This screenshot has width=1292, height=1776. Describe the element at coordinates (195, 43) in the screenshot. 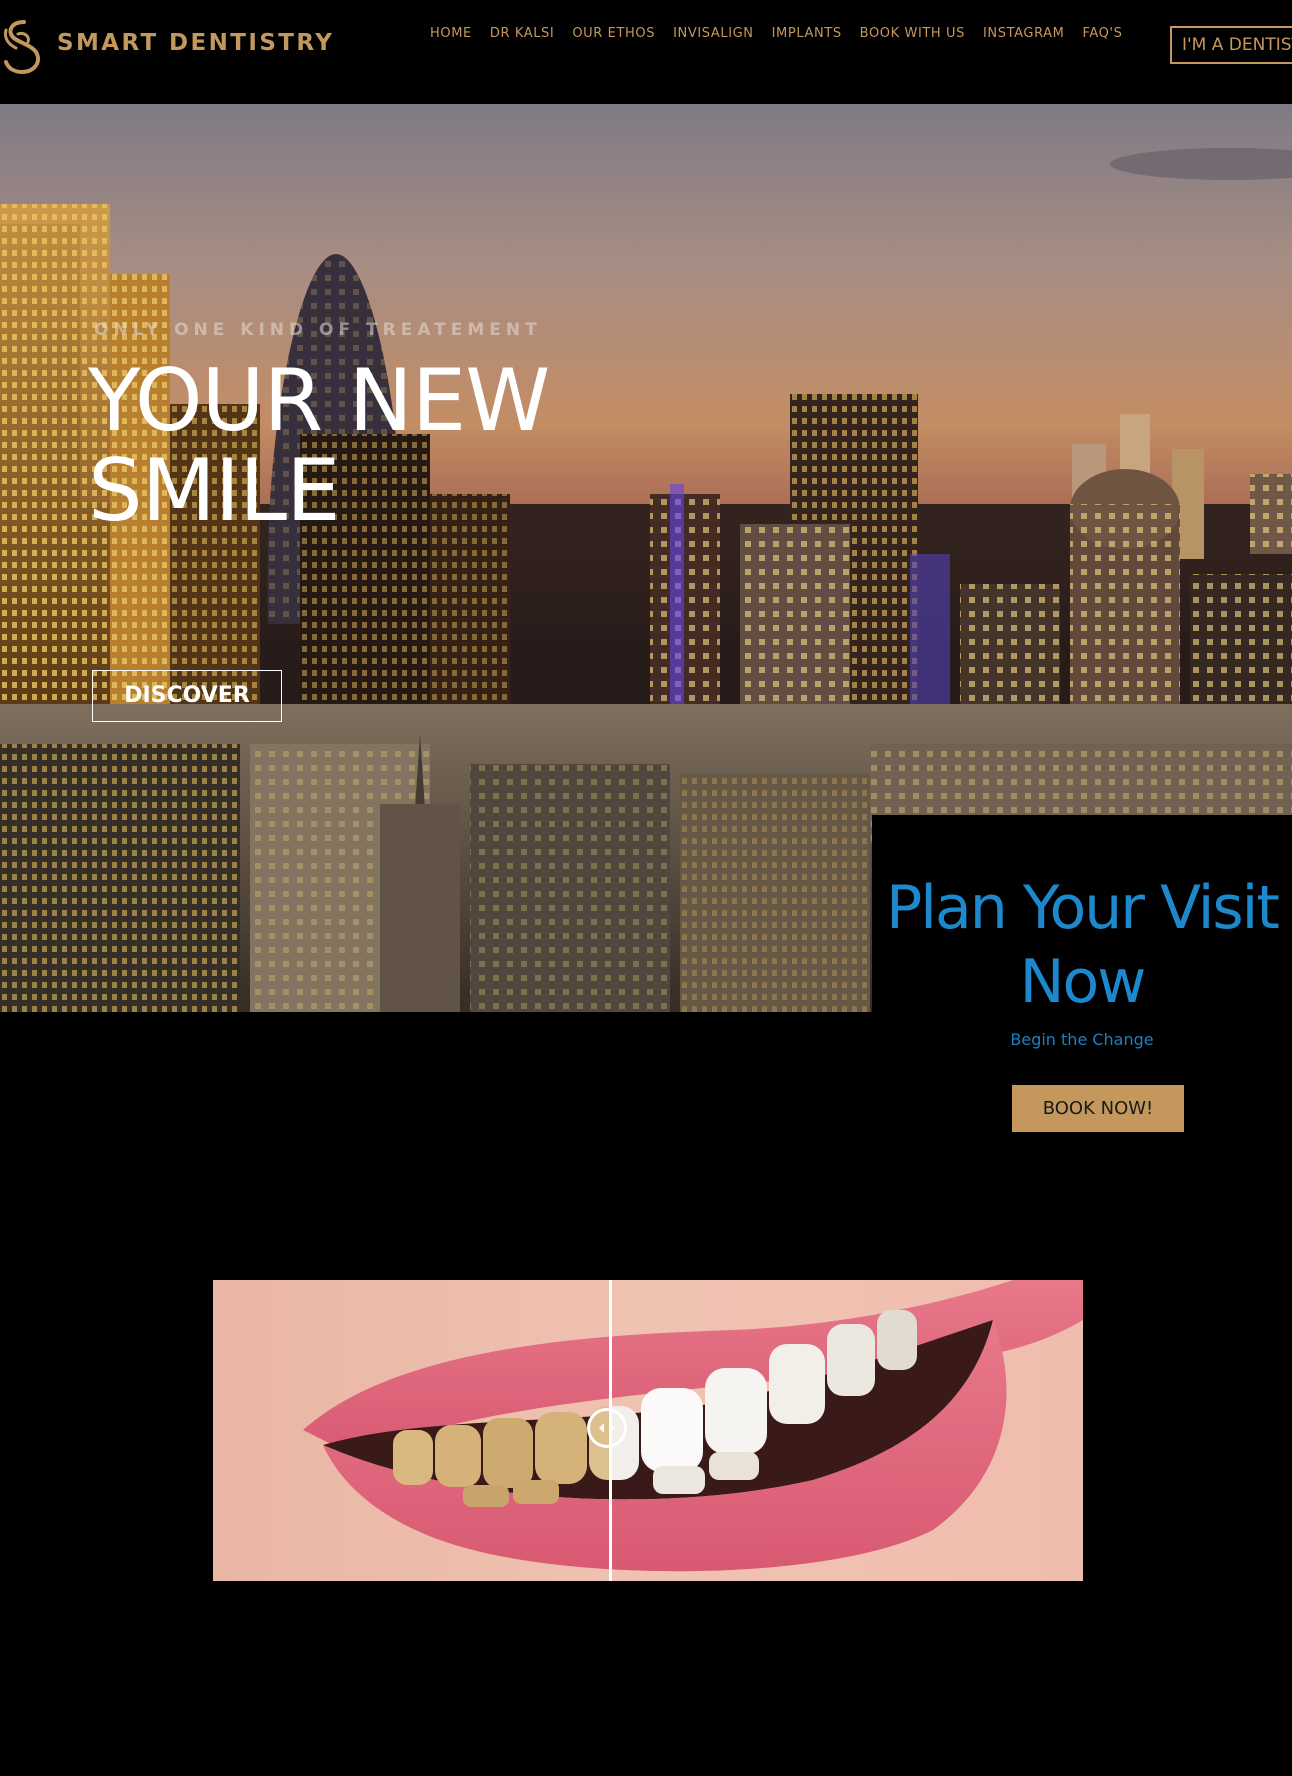

I see `brand-name: SMART DENTISTRY` at that location.